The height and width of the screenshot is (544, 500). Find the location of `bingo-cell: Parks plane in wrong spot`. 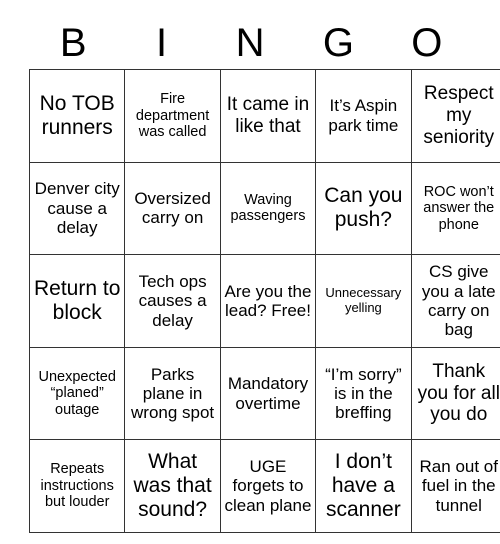

bingo-cell: Parks plane in wrong spot is located at coordinates (172, 393).